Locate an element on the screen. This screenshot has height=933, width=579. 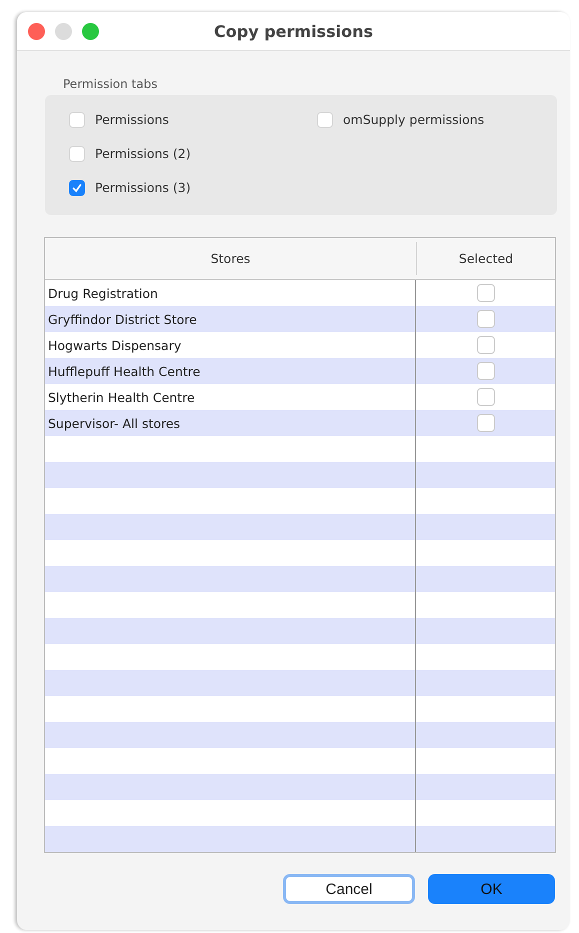
checkbox-label: omSupply permissions is located at coordinates (413, 119).